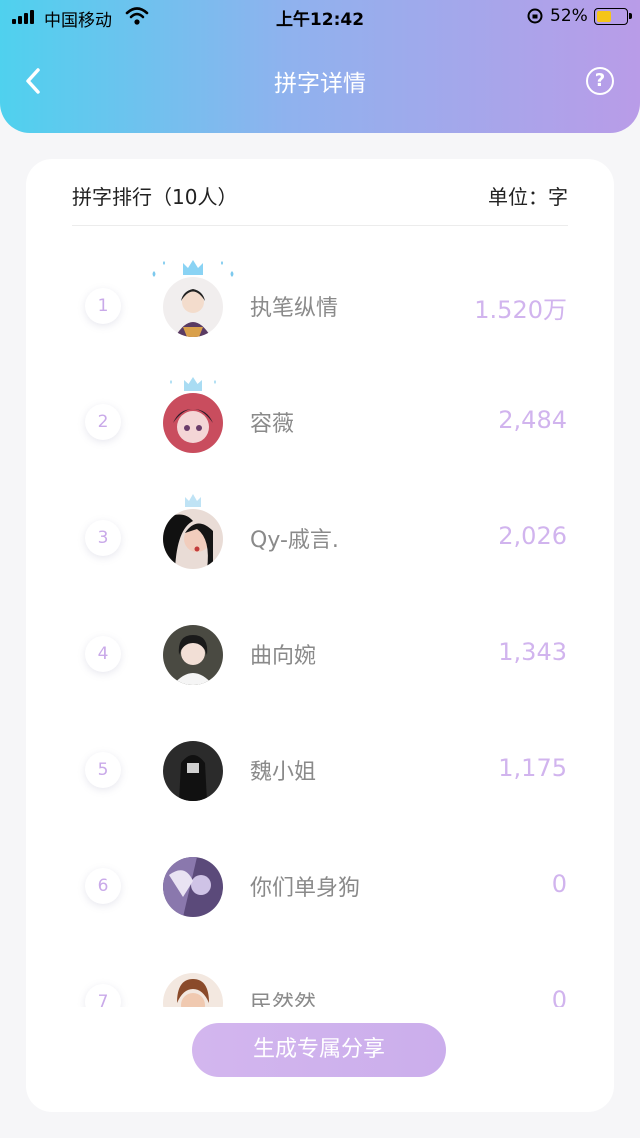 This screenshot has width=640, height=1138. What do you see at coordinates (103, 654) in the screenshot?
I see `rank-badge: 4` at bounding box center [103, 654].